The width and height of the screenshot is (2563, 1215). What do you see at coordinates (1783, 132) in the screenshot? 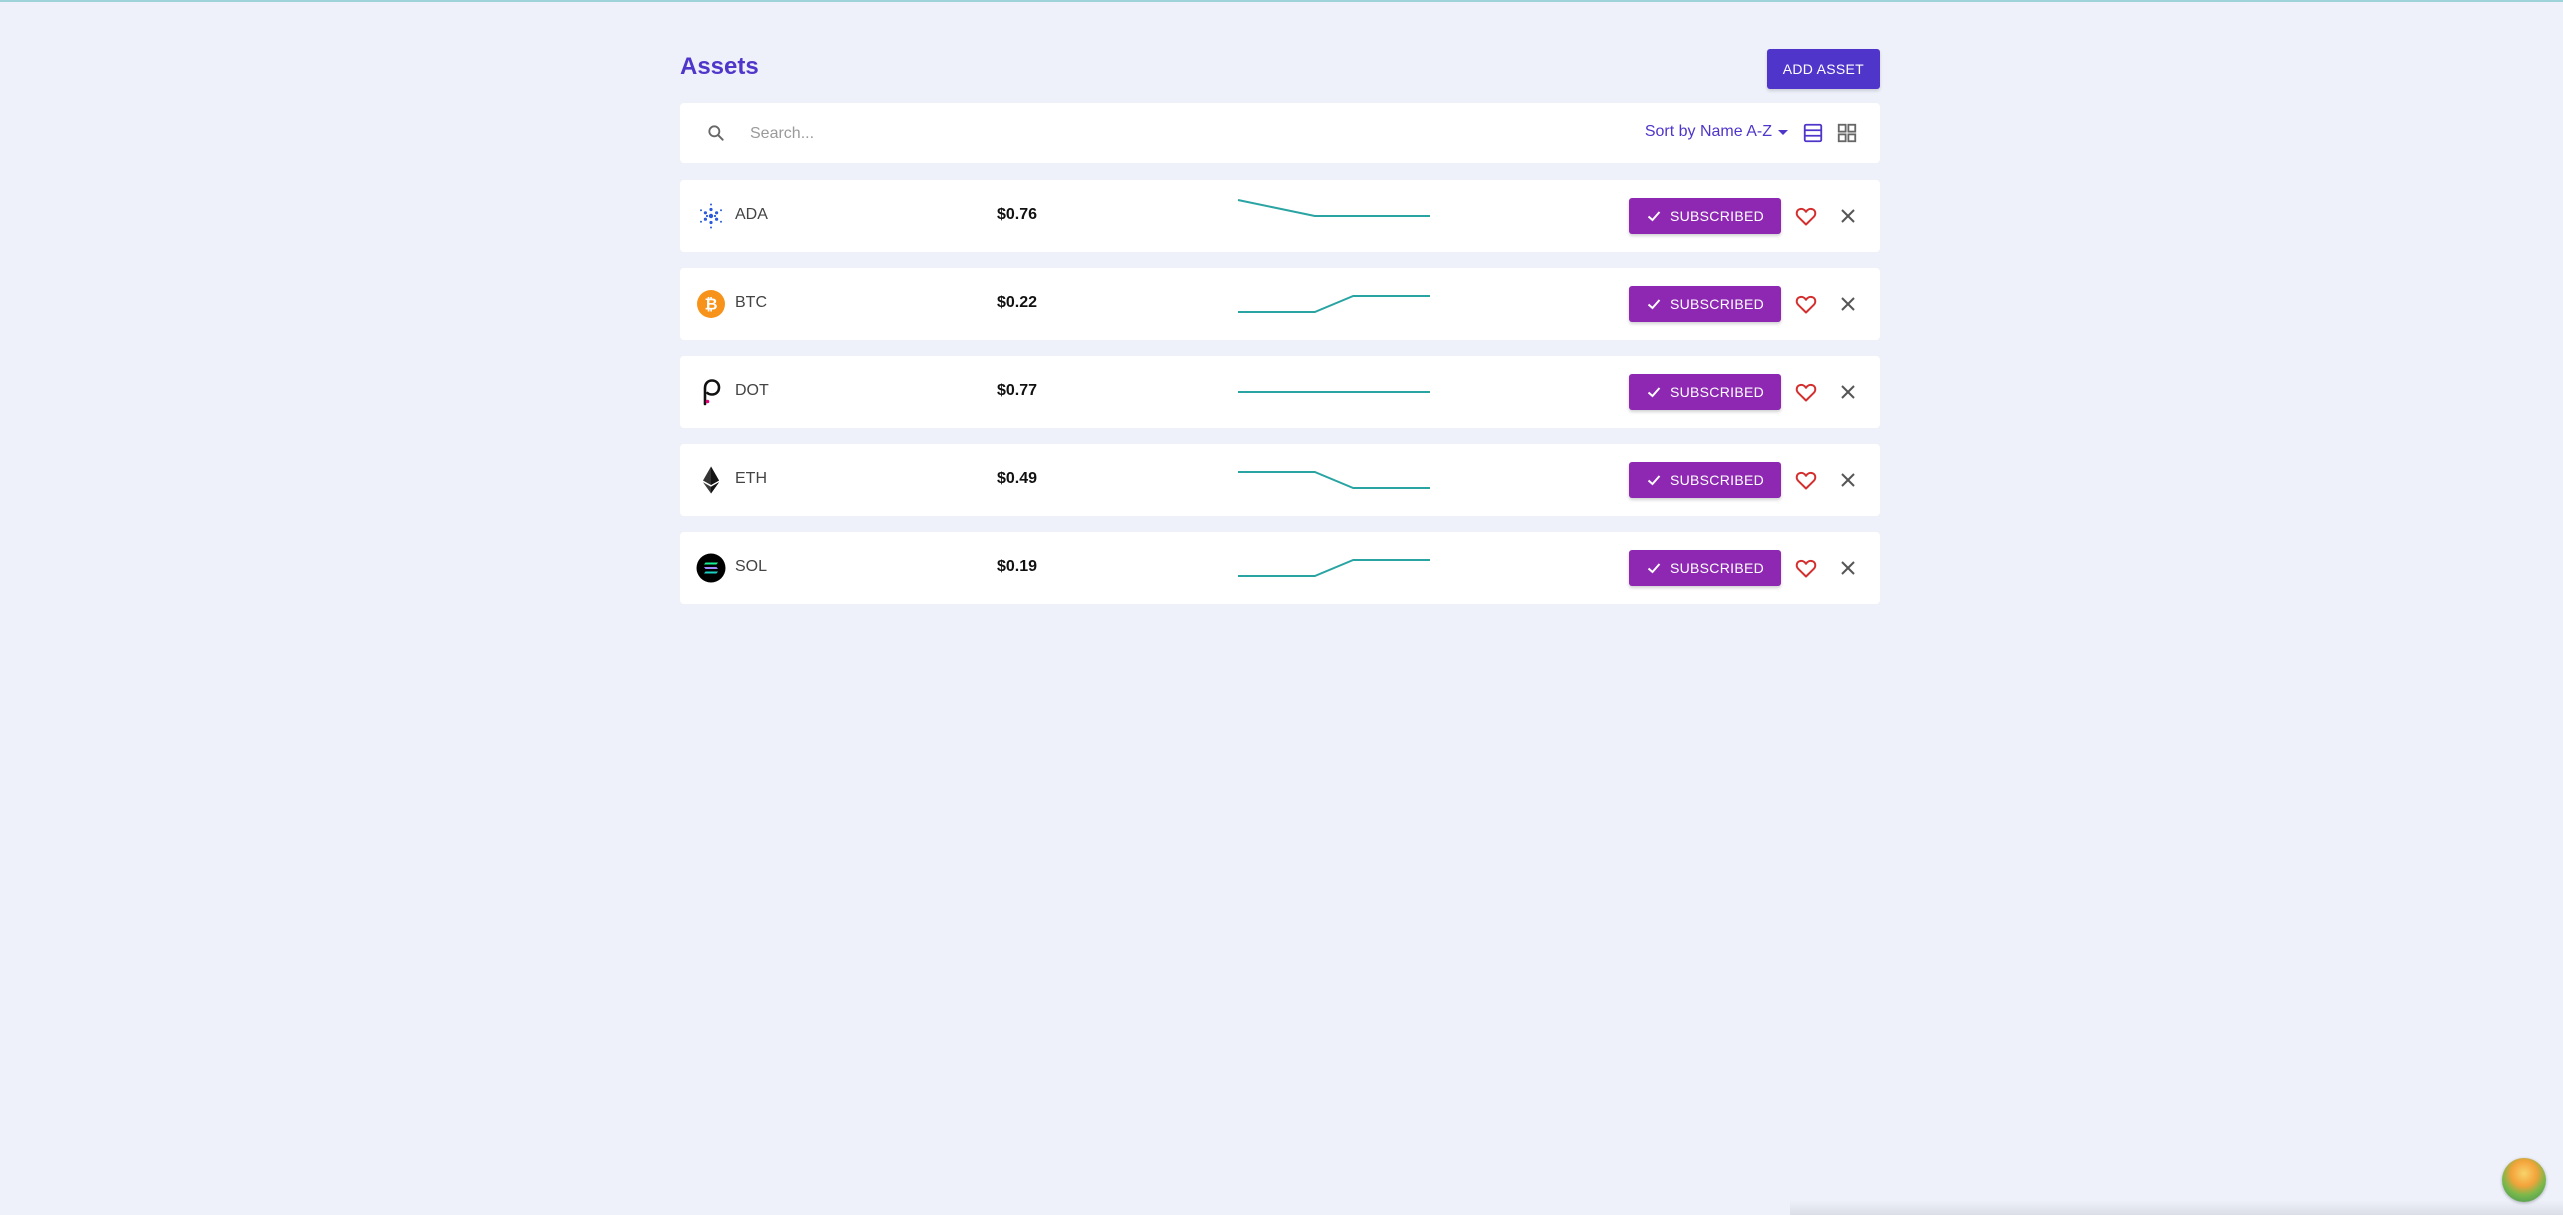
I see `chevron-down-icon` at bounding box center [1783, 132].